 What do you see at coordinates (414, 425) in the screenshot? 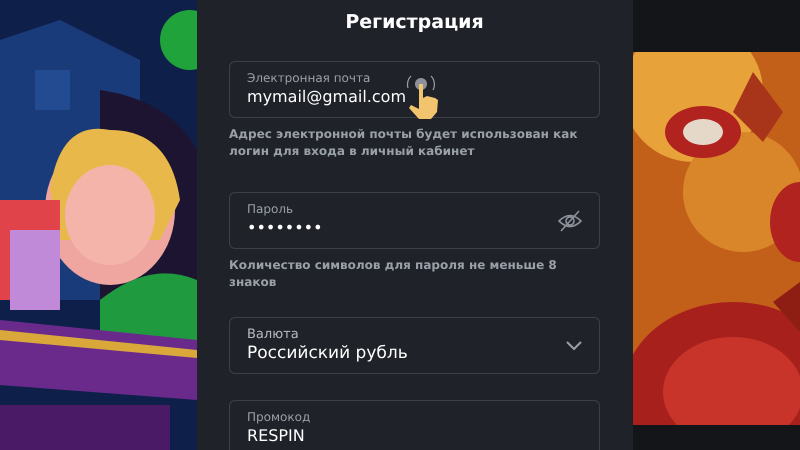
I see `input-field: Промокод RESPIN` at bounding box center [414, 425].